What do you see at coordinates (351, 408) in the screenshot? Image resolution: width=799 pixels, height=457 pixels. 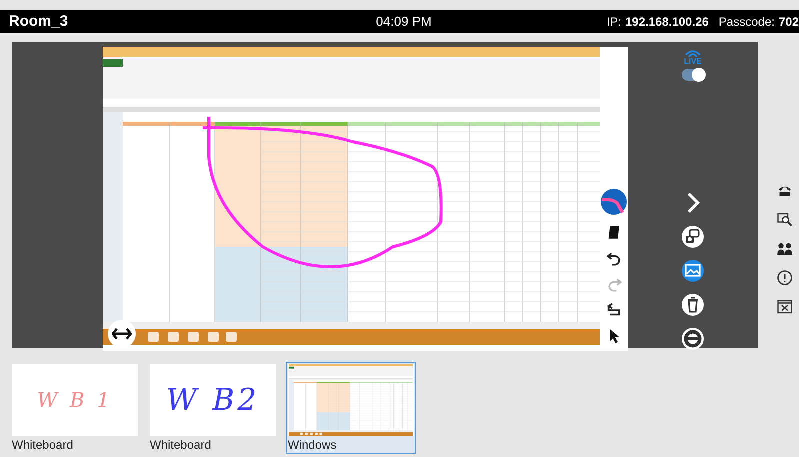 I see `thumbnail-card: Windows` at bounding box center [351, 408].